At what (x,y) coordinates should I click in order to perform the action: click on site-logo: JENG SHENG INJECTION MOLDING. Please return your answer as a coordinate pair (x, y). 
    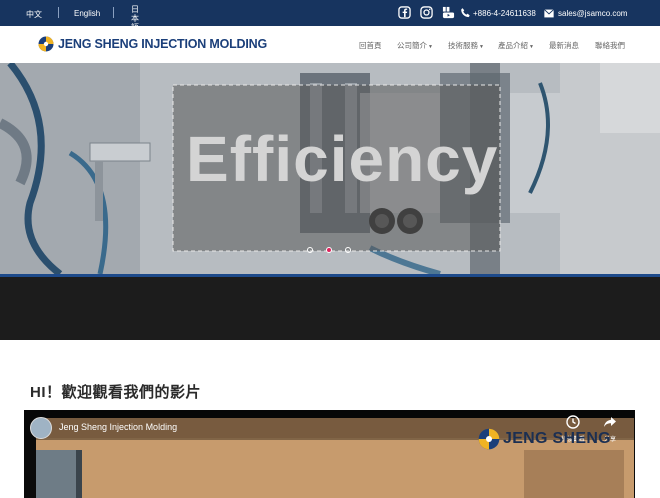
    Looking at the image, I should click on (152, 44).